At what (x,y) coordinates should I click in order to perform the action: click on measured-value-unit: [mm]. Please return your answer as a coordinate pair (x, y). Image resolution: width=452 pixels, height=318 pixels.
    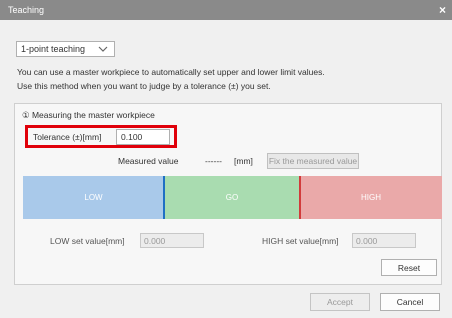
    Looking at the image, I should click on (243, 161).